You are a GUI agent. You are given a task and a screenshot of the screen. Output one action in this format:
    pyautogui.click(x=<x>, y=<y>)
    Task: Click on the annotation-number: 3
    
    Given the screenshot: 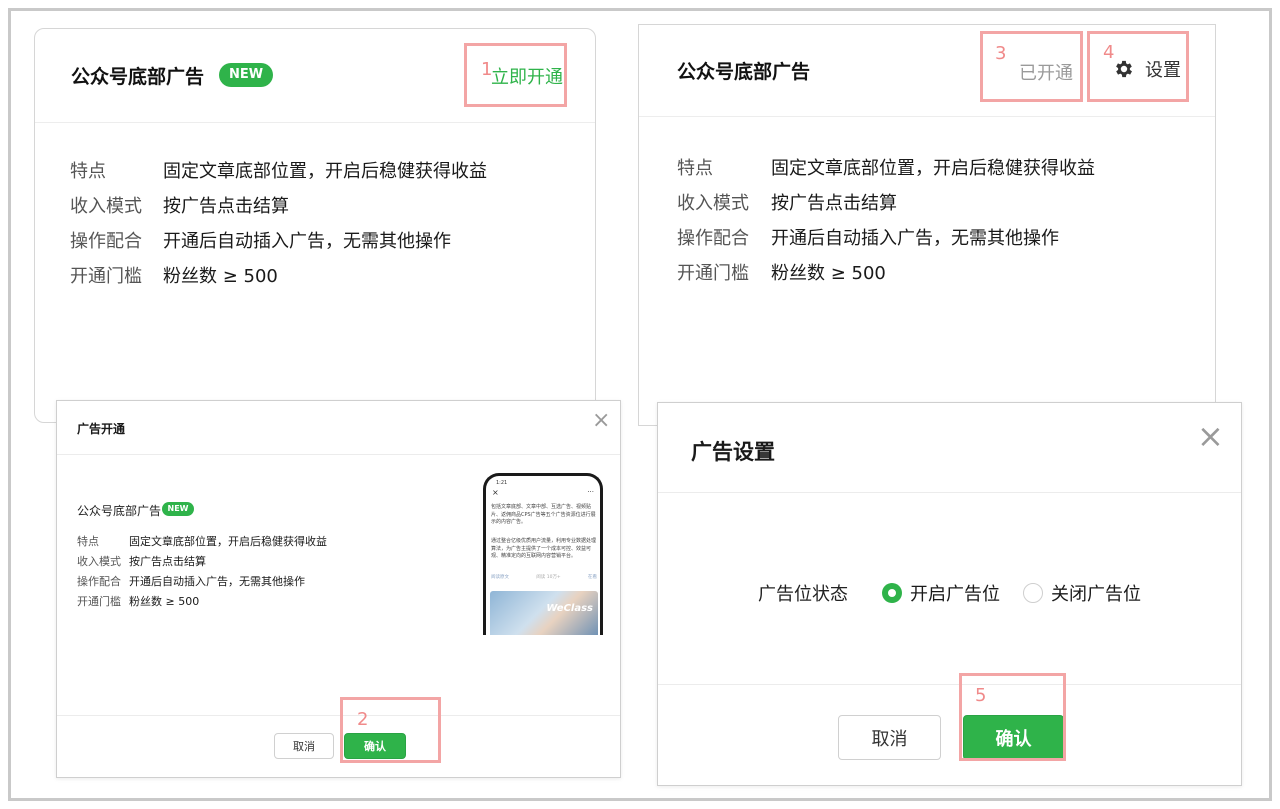 What is the action you would take?
    pyautogui.click(x=1001, y=53)
    